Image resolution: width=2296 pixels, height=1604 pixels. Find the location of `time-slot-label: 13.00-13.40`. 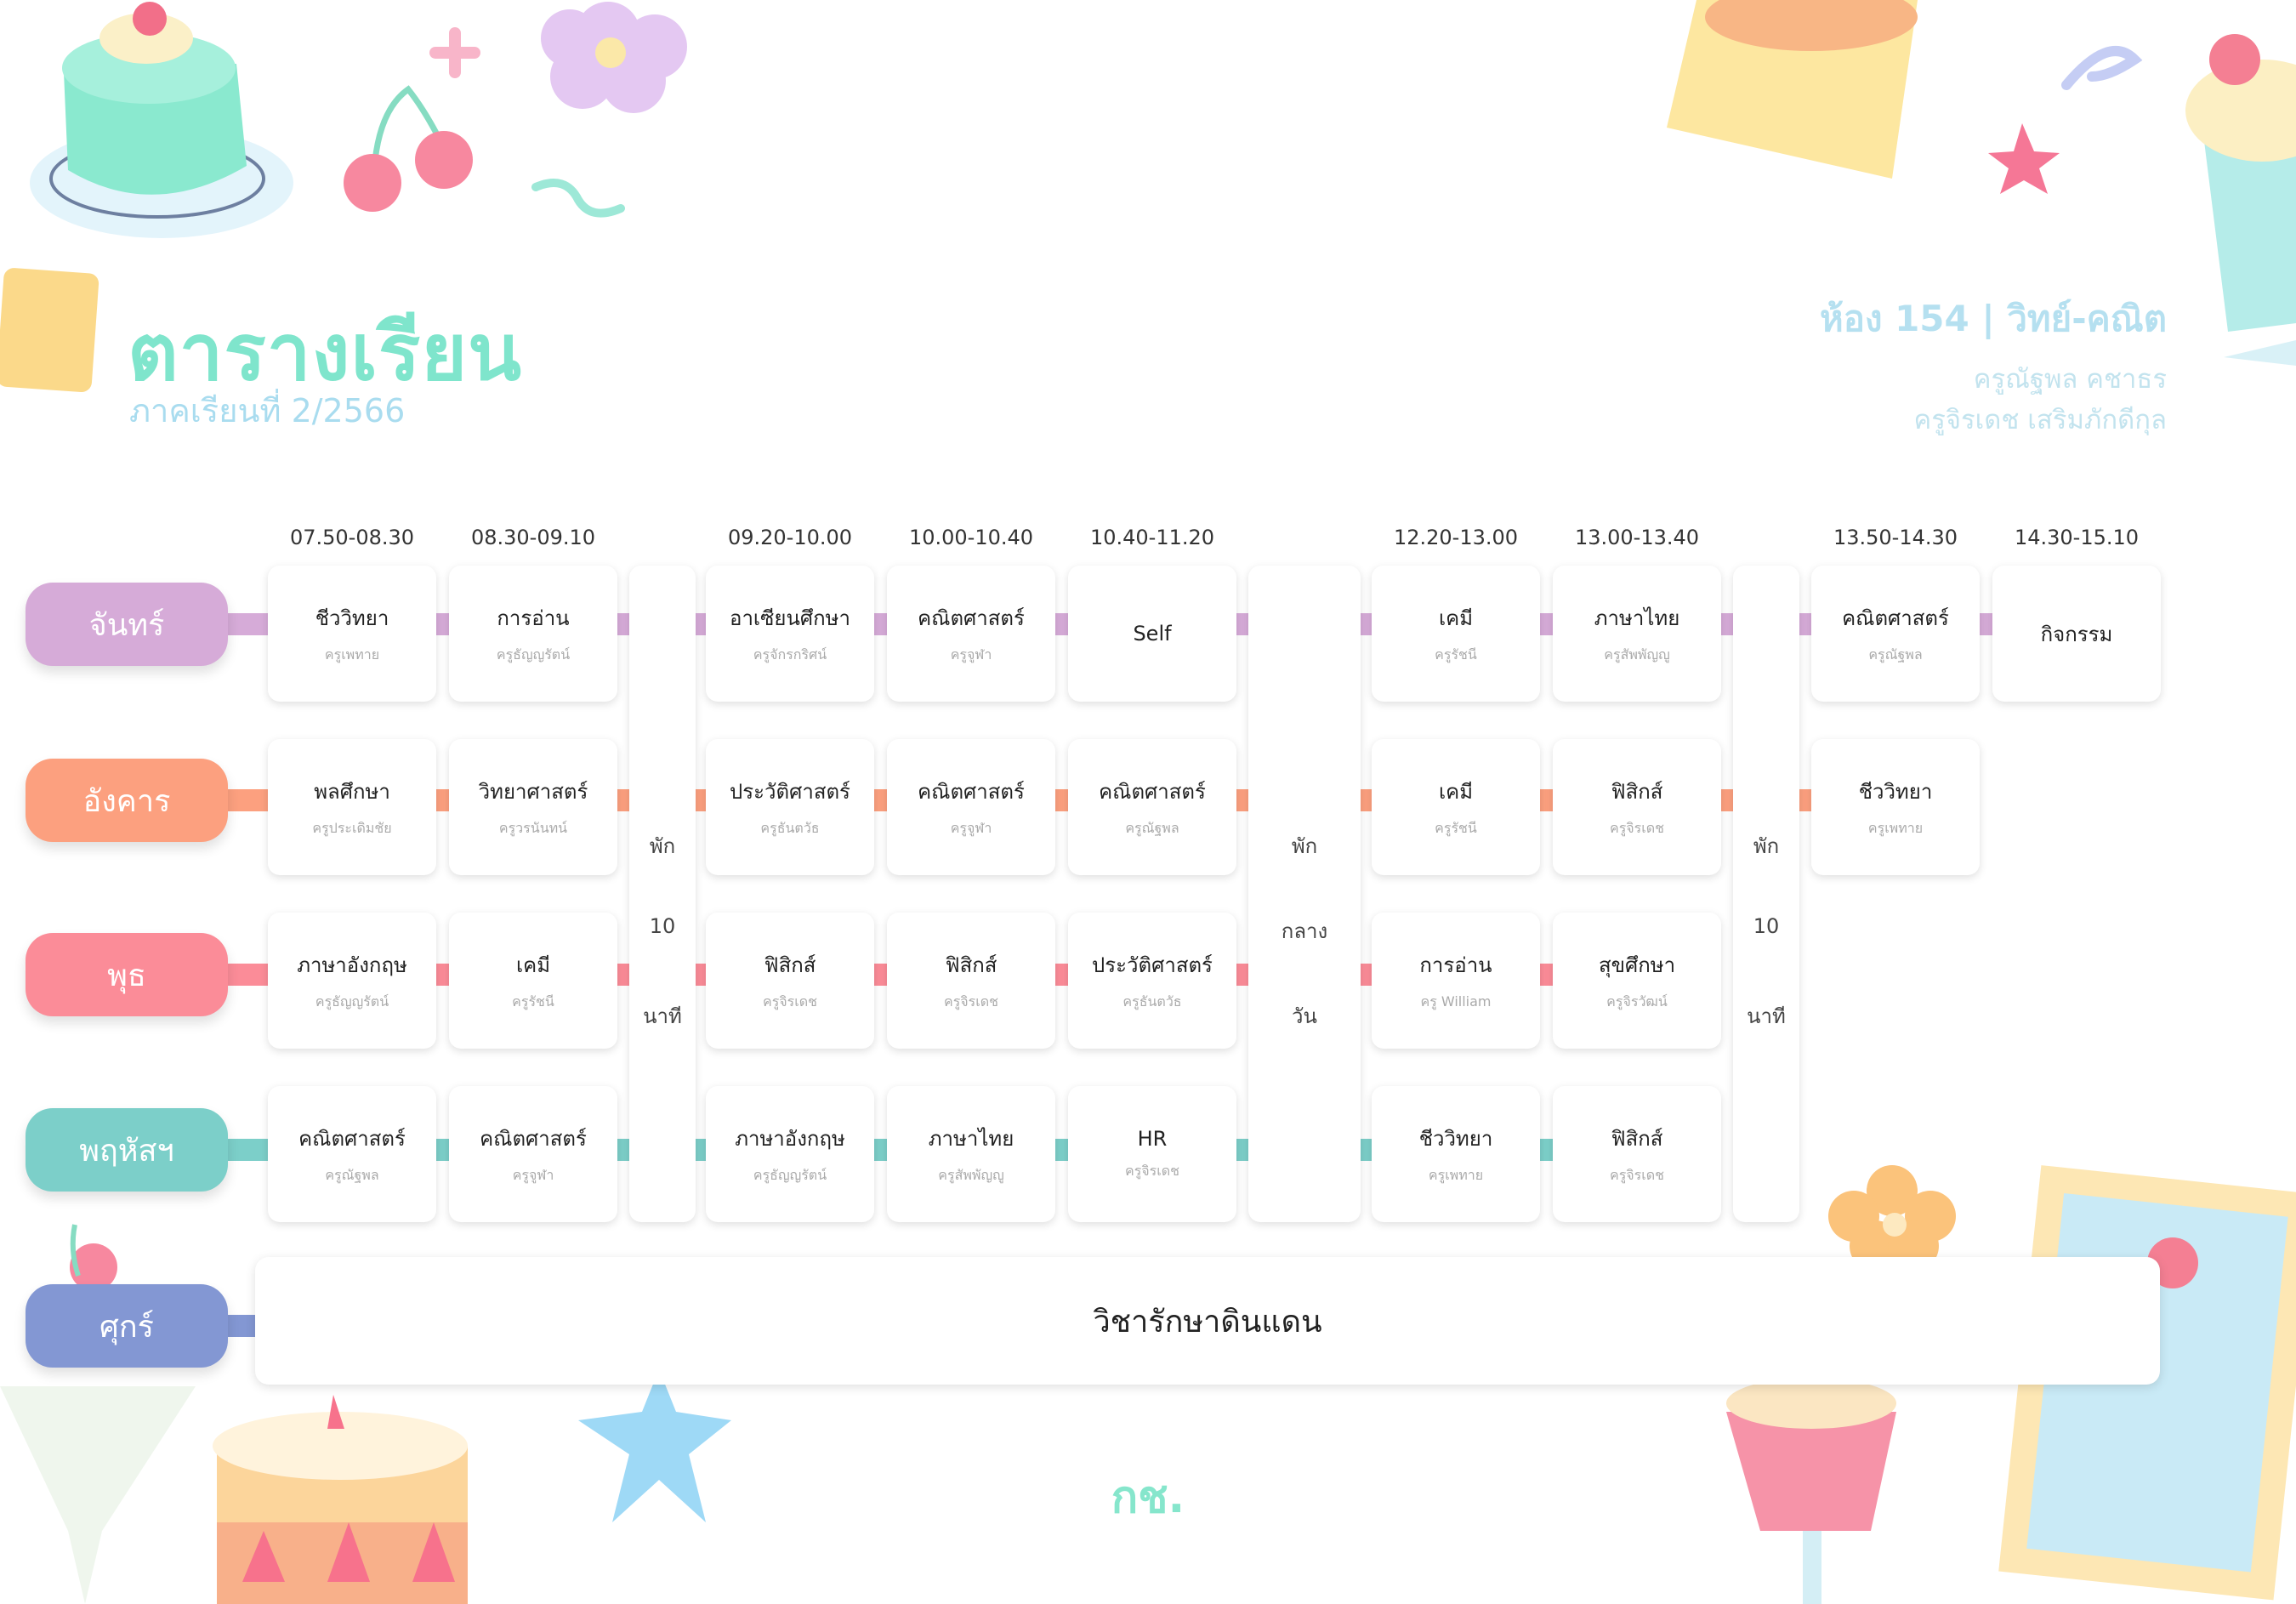

time-slot-label: 13.00-13.40 is located at coordinates (1637, 537).